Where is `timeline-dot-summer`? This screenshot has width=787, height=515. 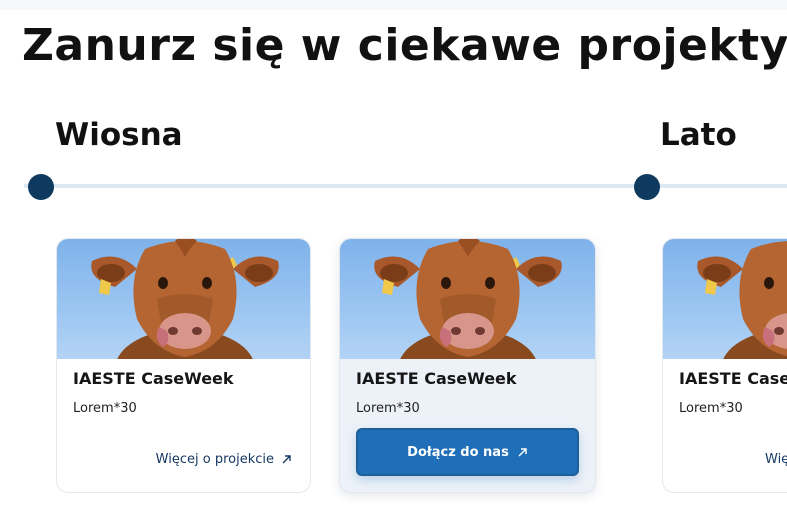 timeline-dot-summer is located at coordinates (647, 187).